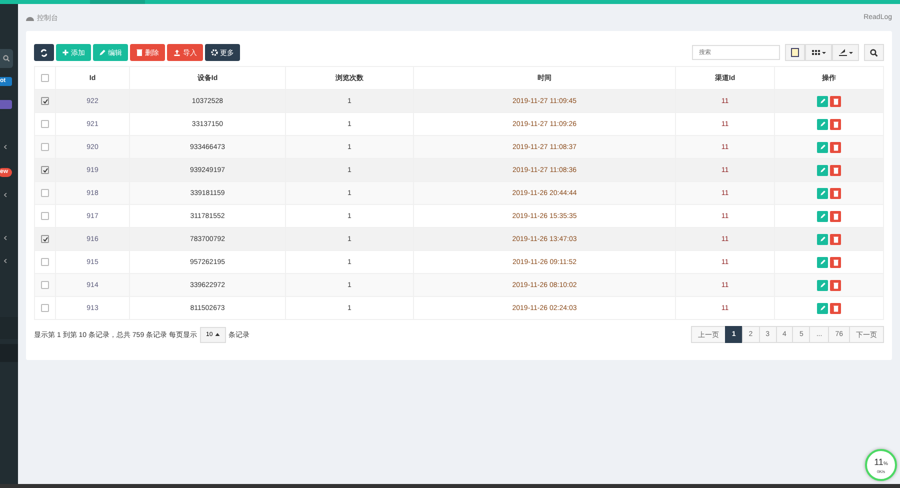 The height and width of the screenshot is (488, 900). I want to click on caret-up-icon, so click(217, 334).